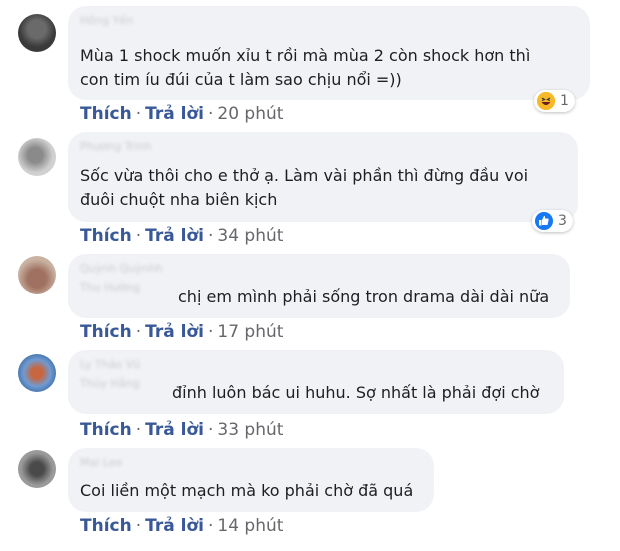  I want to click on comment-time: 17 phút, so click(250, 332).